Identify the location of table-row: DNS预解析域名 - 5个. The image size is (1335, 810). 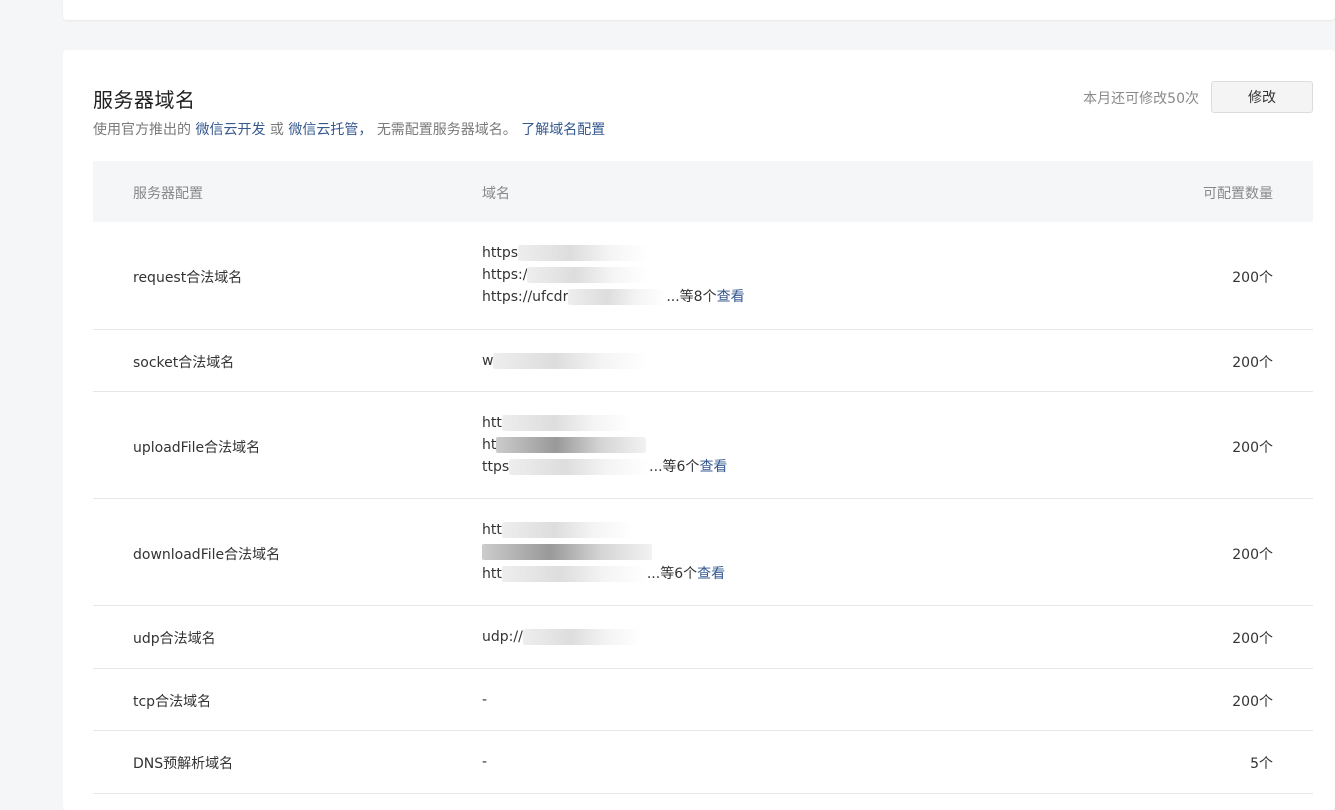
(703, 762).